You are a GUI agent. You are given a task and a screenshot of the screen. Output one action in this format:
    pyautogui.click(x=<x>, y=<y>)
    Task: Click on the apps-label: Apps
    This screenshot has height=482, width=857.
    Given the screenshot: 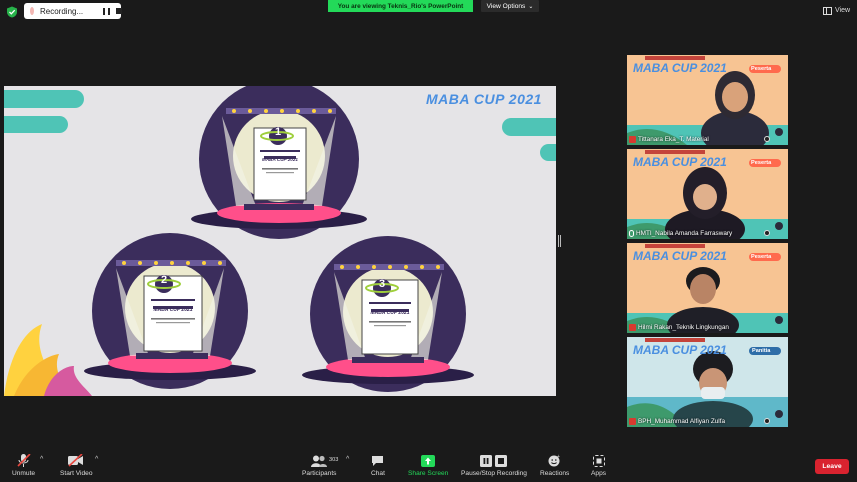 What is the action you would take?
    pyautogui.click(x=599, y=473)
    